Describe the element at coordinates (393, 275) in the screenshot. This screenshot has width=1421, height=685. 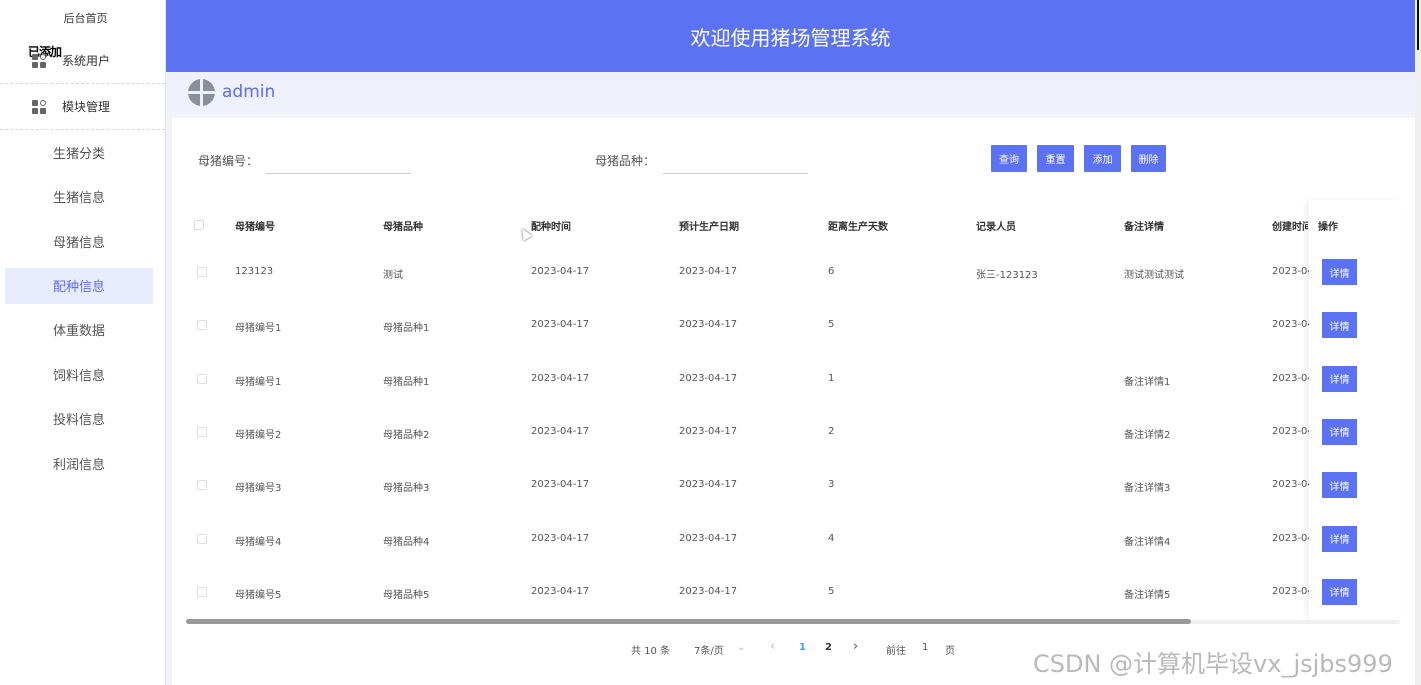
I see `table-cell: 测试` at that location.